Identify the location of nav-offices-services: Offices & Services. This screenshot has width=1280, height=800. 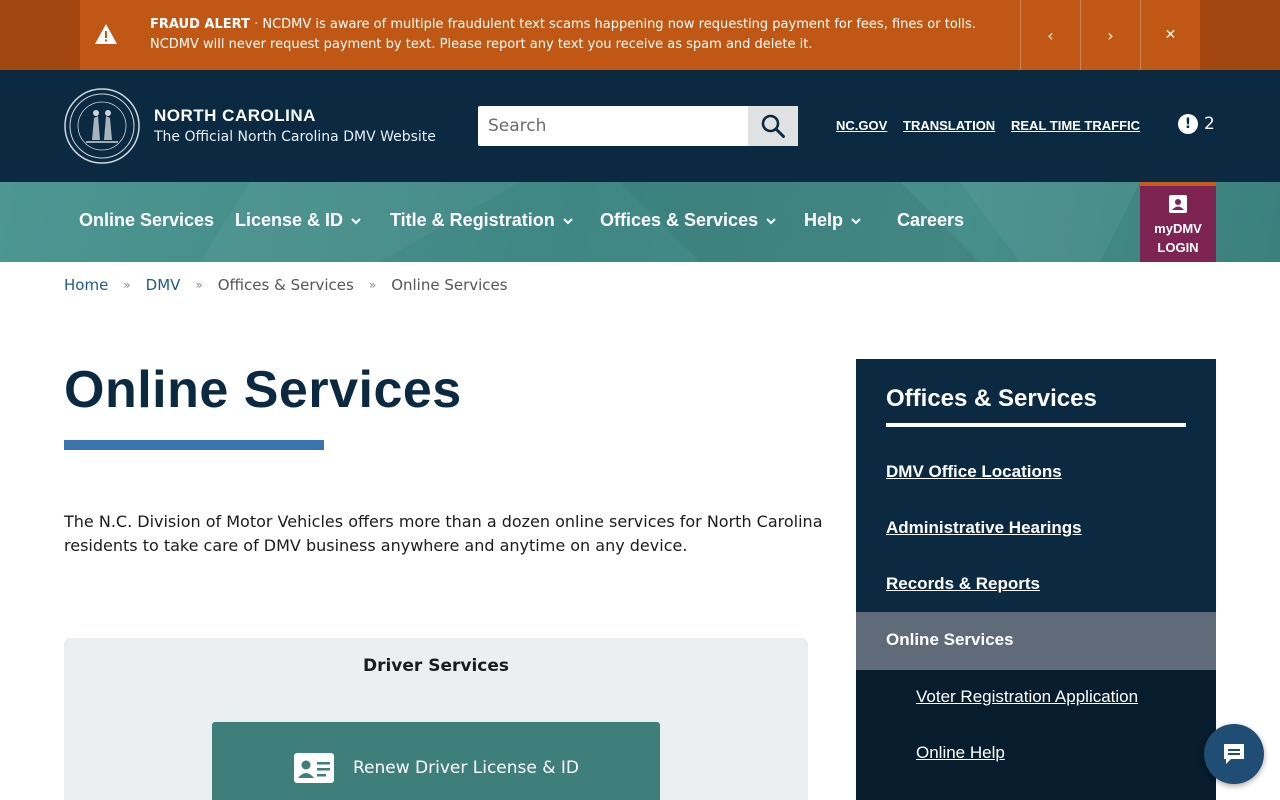
(688, 220).